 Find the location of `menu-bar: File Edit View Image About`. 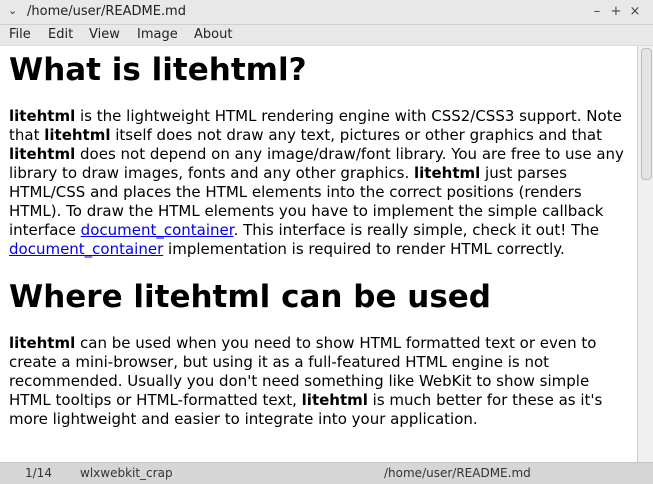

menu-bar: File Edit View Image About is located at coordinates (326, 35).